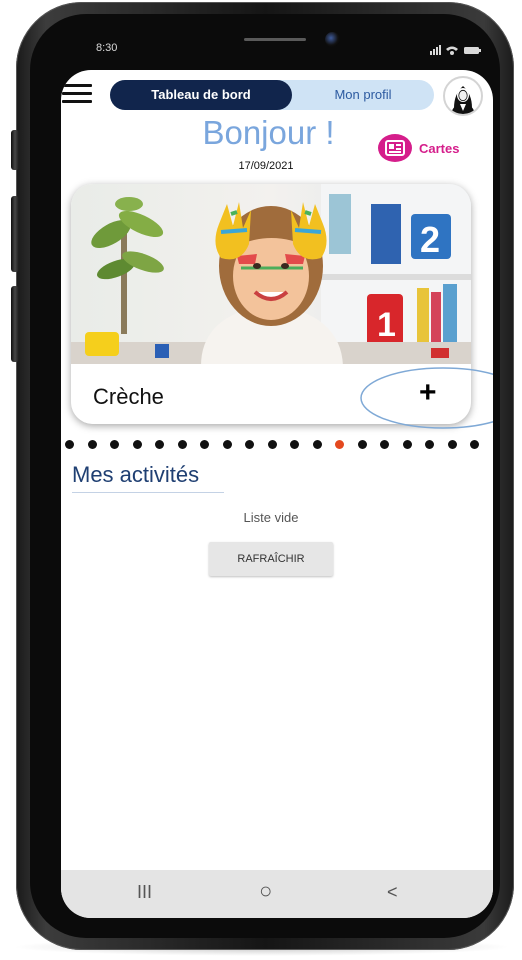 The height and width of the screenshot is (960, 522). I want to click on status-time: 8:30, so click(107, 48).